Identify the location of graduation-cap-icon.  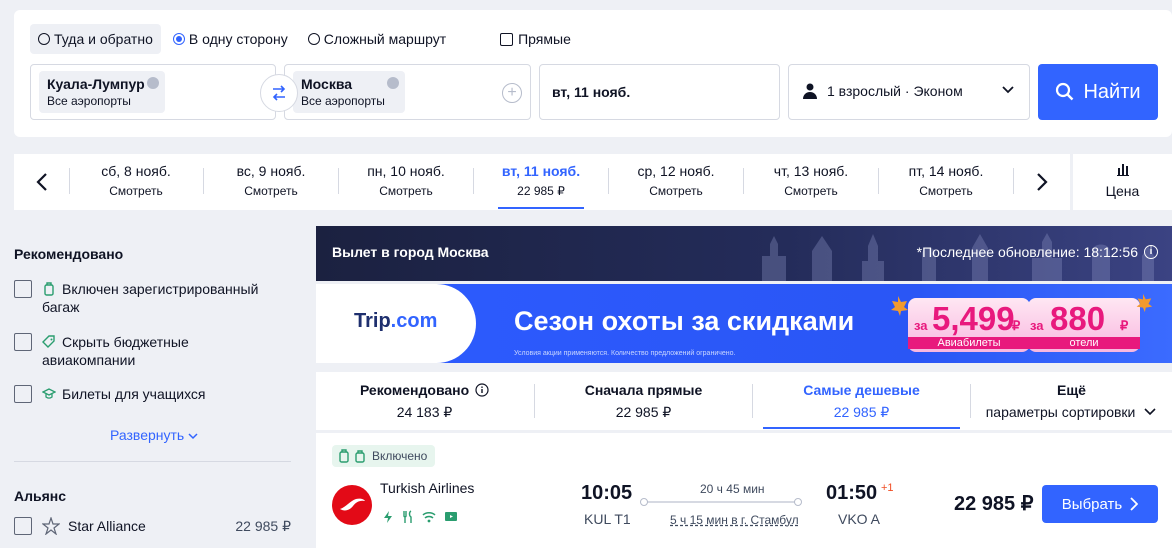
(49, 393).